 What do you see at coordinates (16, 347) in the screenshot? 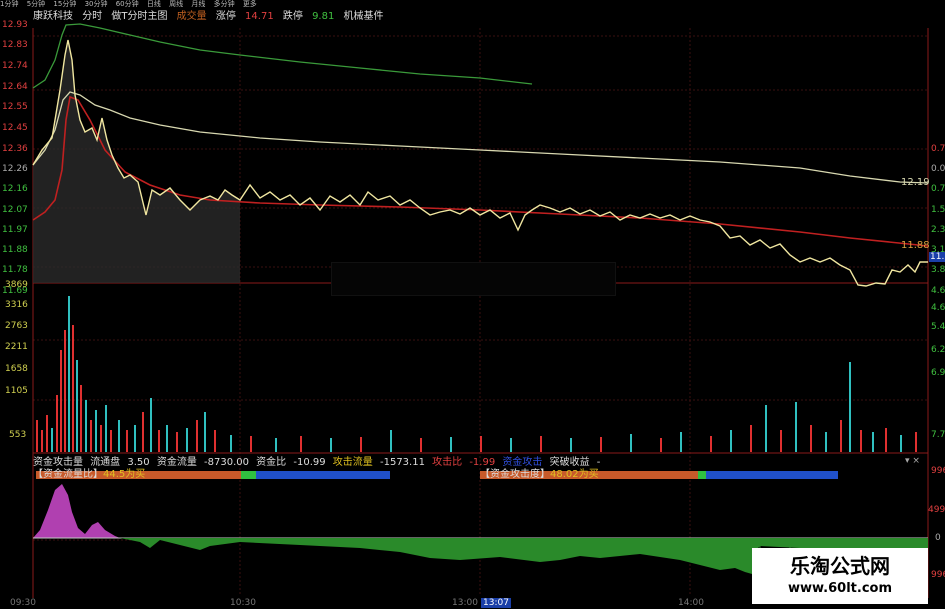
I see `volume-tick: 2211` at bounding box center [16, 347].